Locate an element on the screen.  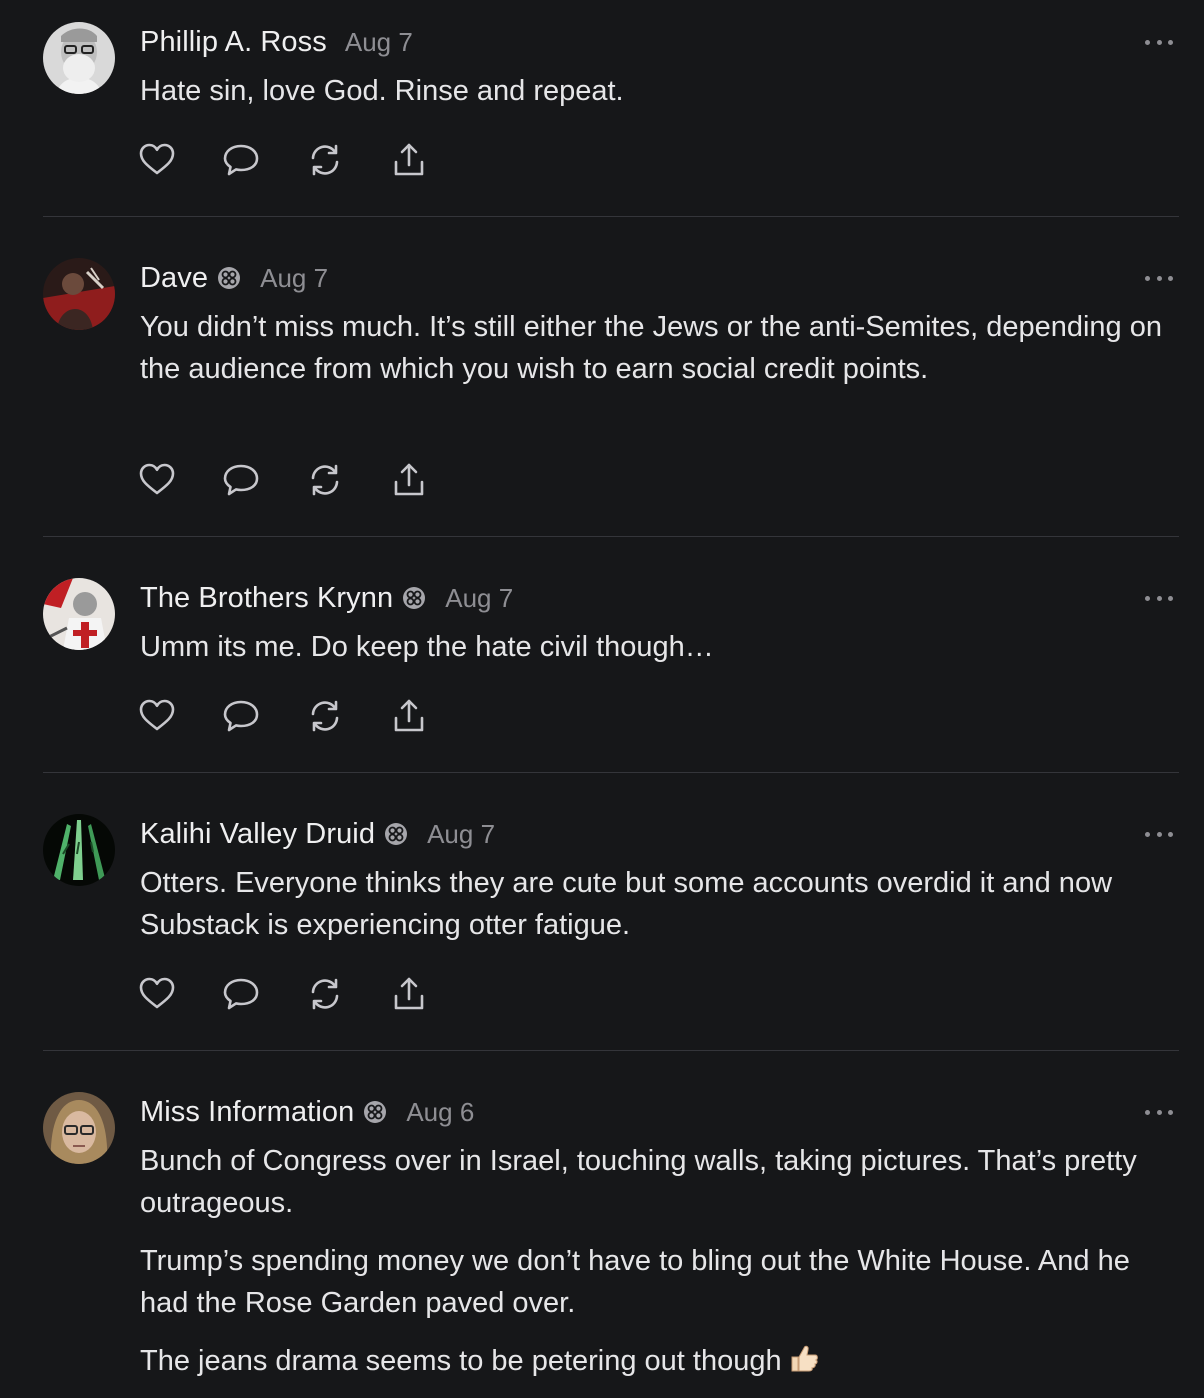
post-header: Miss Information Aug 6 is located at coordinates (307, 1112).